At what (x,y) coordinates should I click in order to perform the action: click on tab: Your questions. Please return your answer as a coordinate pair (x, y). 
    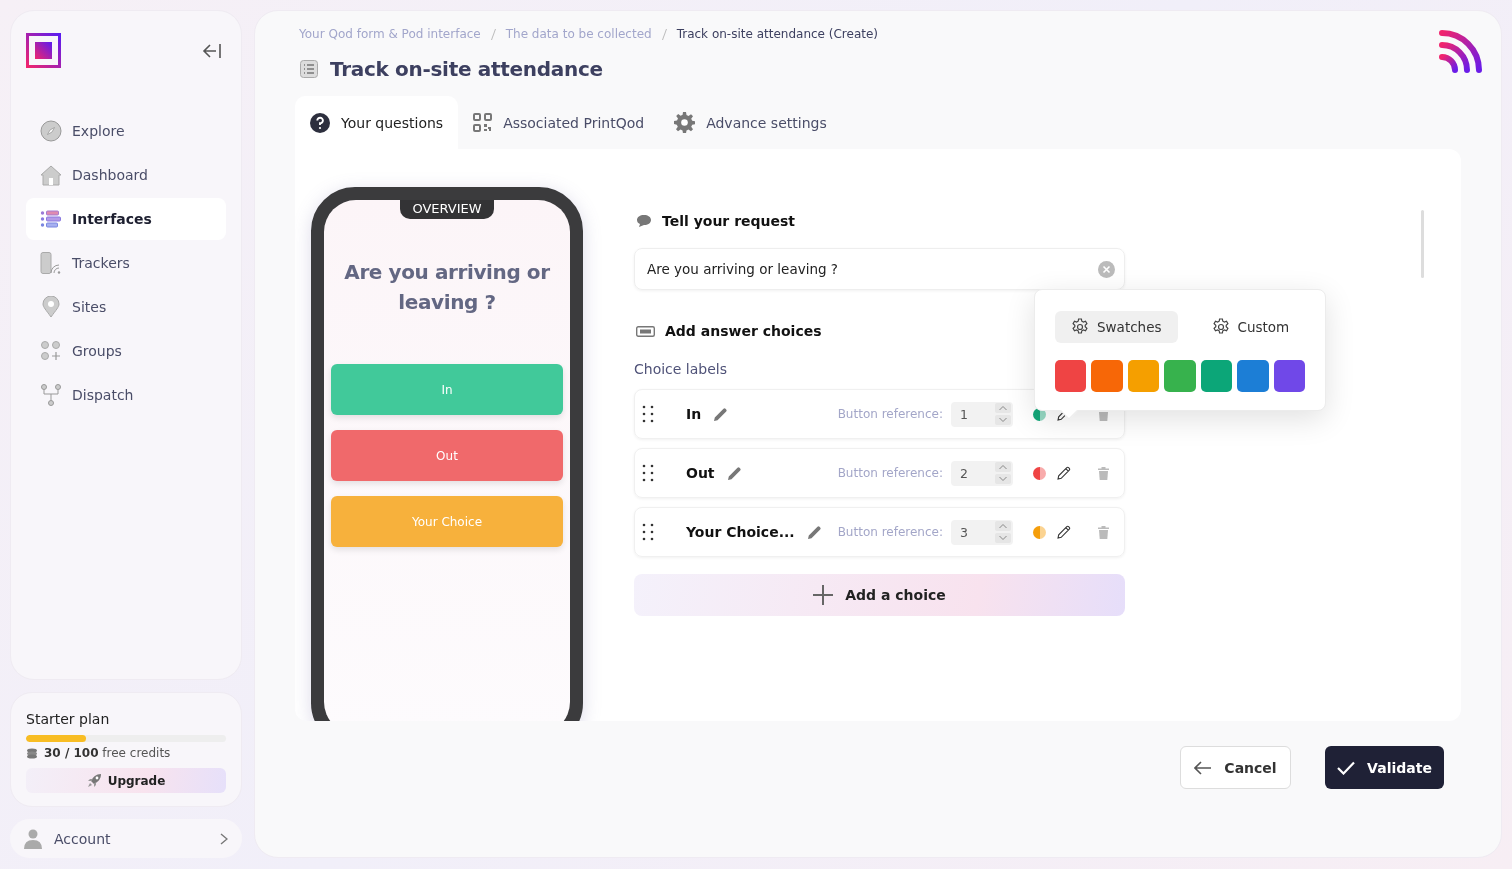
    Looking at the image, I should click on (377, 122).